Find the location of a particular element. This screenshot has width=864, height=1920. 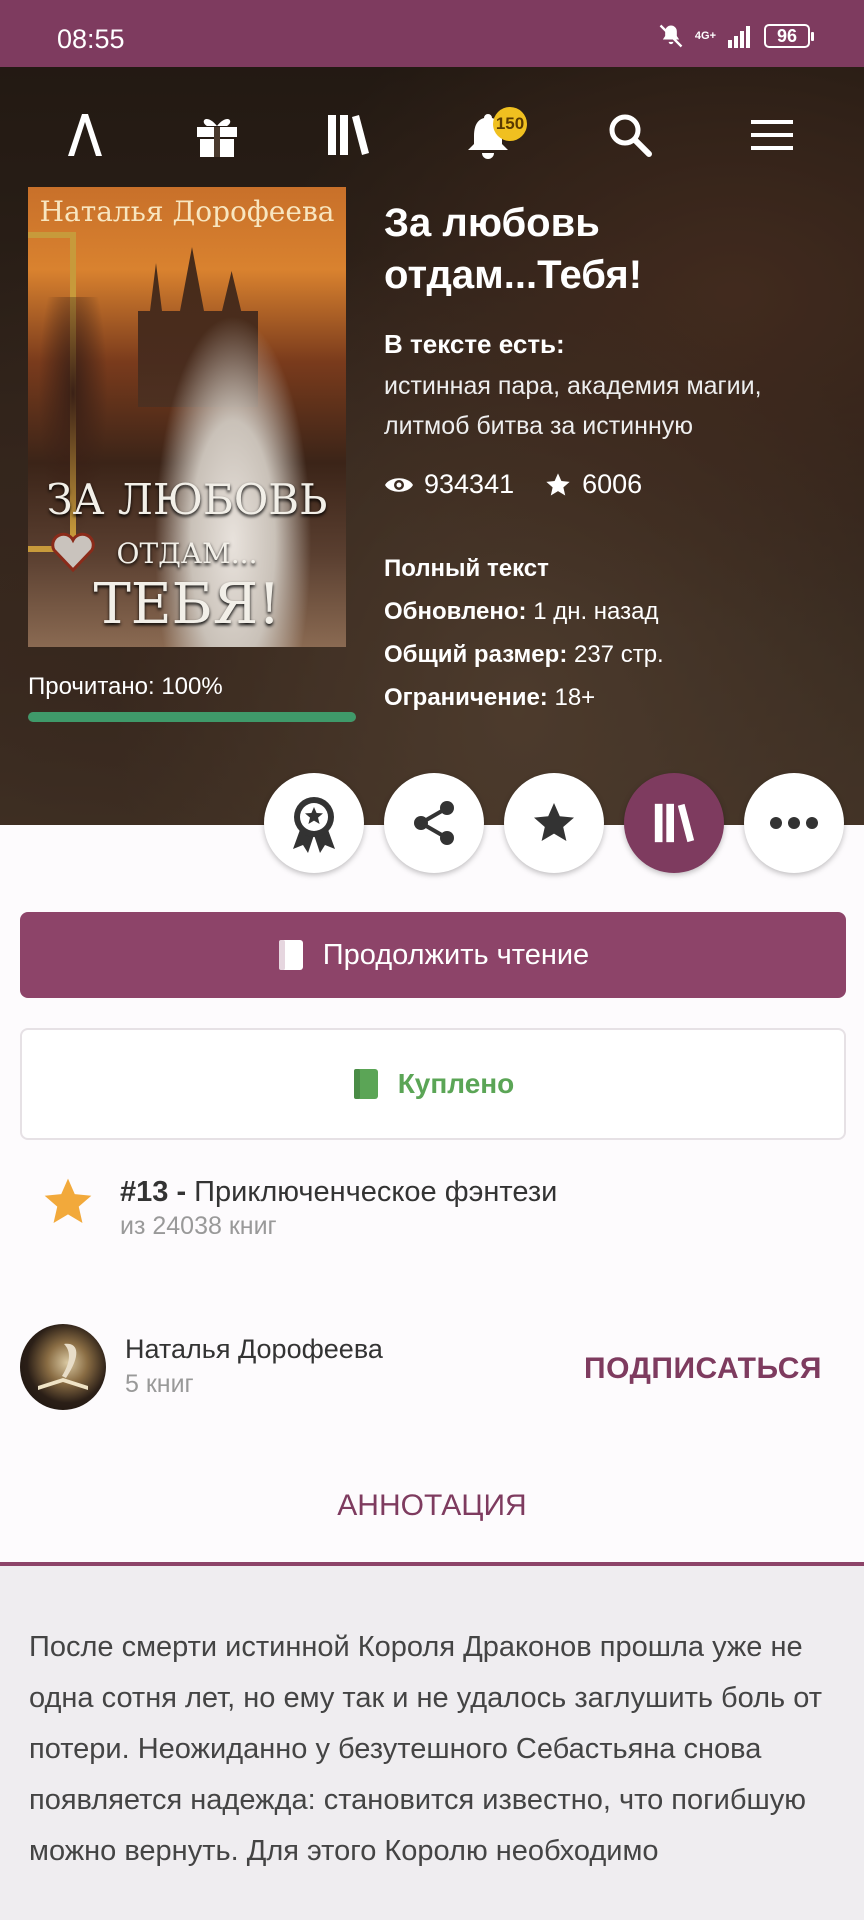

library-button is located at coordinates (674, 823).